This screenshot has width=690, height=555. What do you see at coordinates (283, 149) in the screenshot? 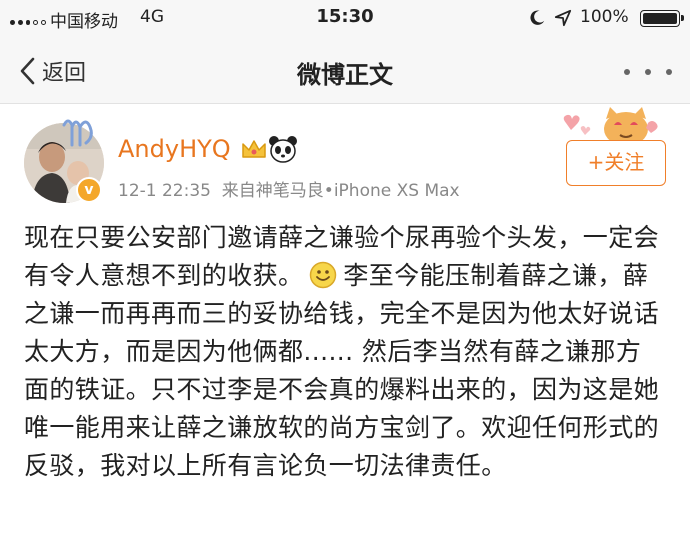
I see `panda-icon` at bounding box center [283, 149].